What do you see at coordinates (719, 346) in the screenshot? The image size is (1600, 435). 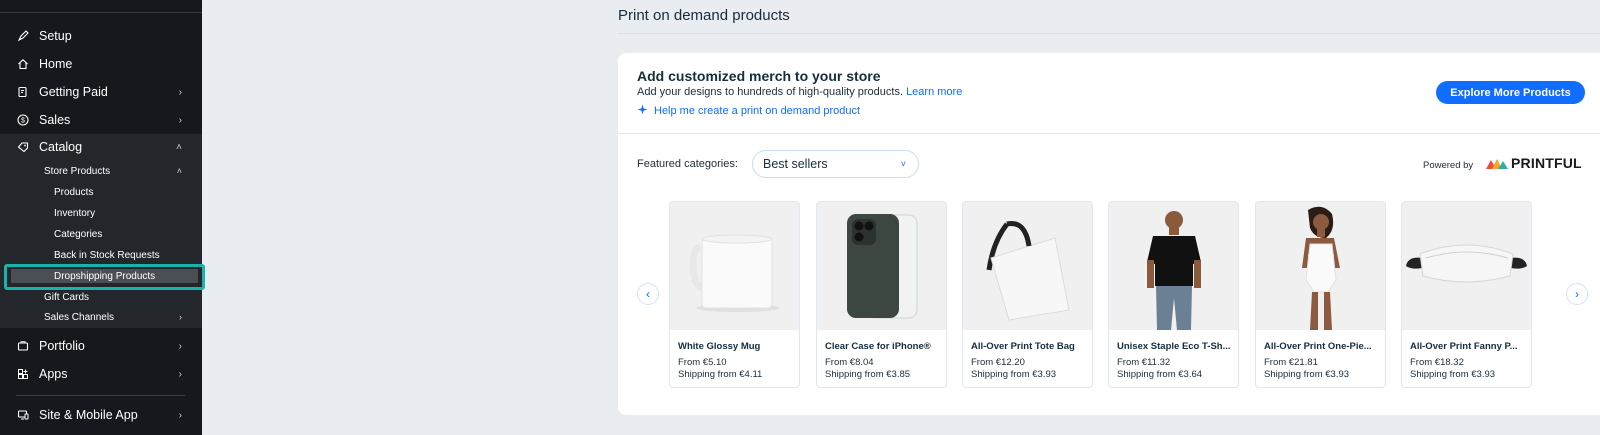 I see `product-name: White Glossy Mug` at bounding box center [719, 346].